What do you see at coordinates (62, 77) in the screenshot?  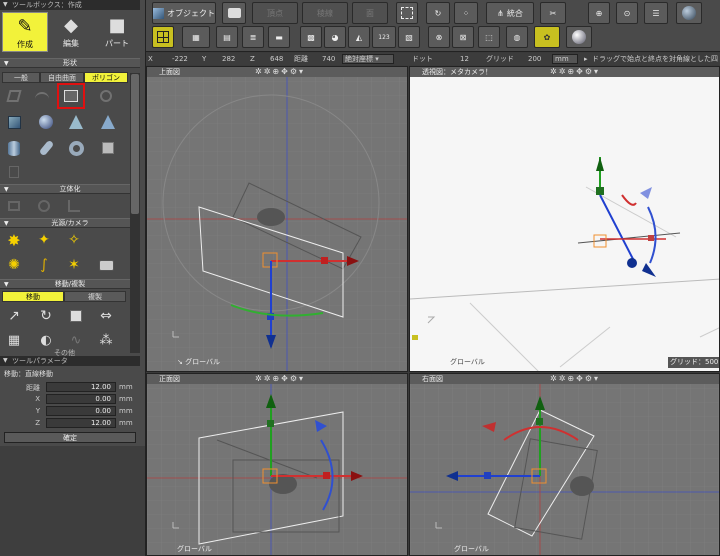 I see `shape-tab-freeform: 自由曲面` at bounding box center [62, 77].